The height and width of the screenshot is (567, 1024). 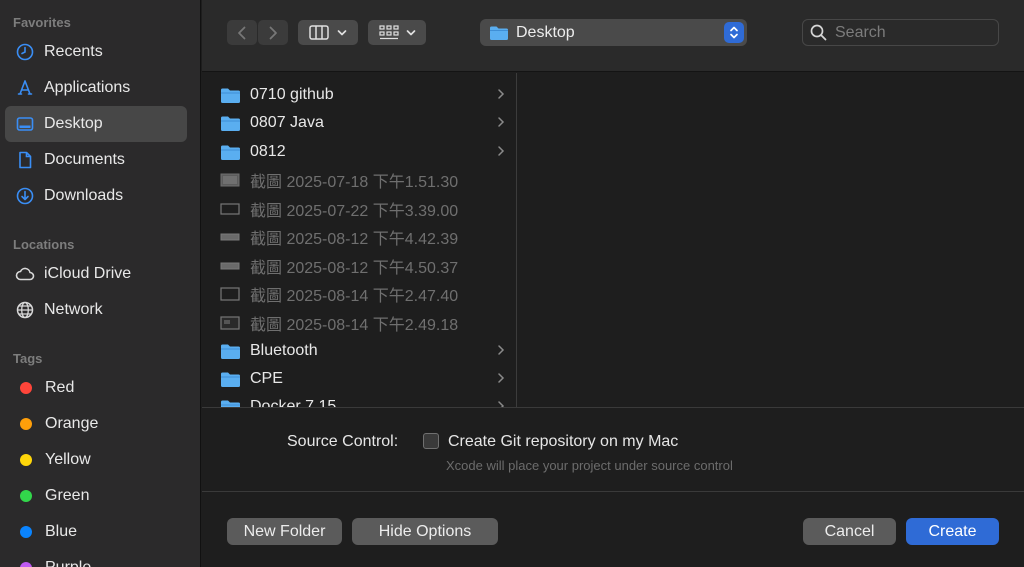 What do you see at coordinates (425, 531) in the screenshot?
I see `hide-options-button: Hide Options` at bounding box center [425, 531].